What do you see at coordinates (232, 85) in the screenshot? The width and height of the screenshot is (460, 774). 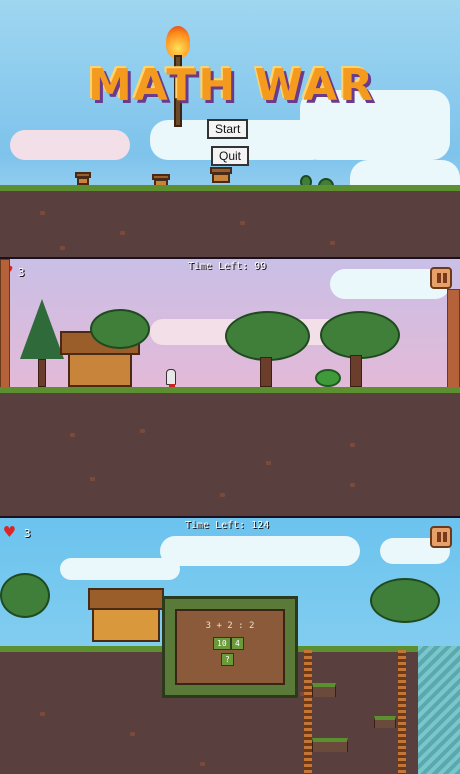 I see `game-title: MATH WAR` at bounding box center [232, 85].